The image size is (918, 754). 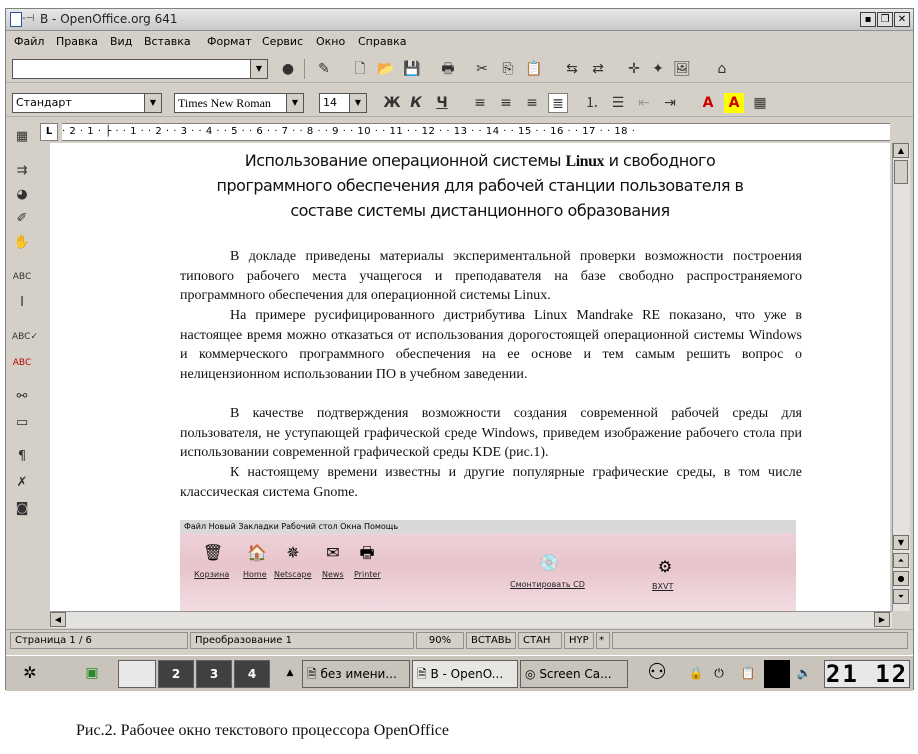 What do you see at coordinates (440, 640) in the screenshot?
I see `zoom-indicator: 90%` at bounding box center [440, 640].